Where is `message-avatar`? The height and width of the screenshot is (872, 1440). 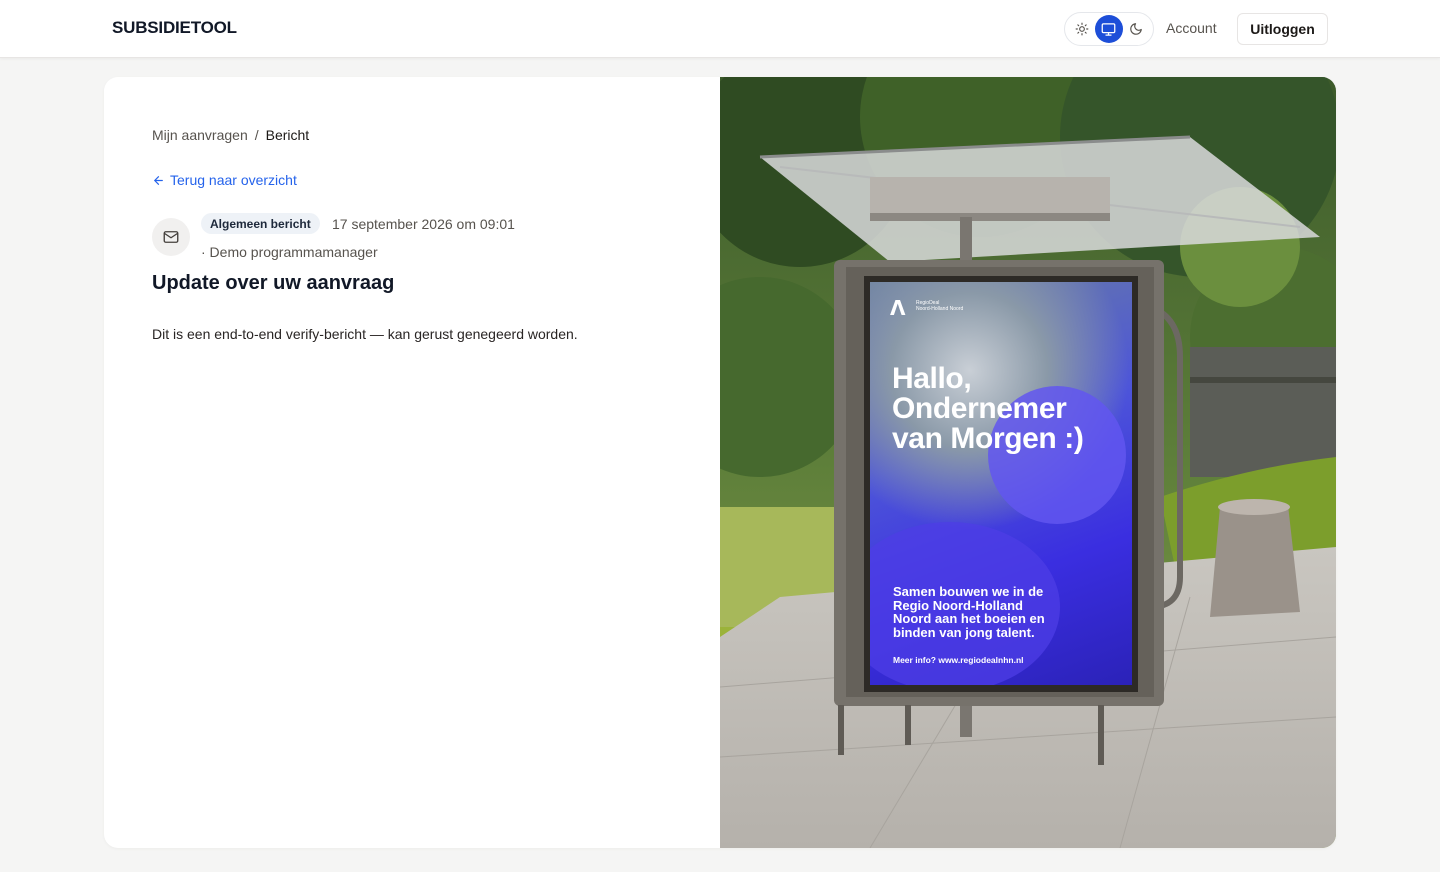
message-avatar is located at coordinates (171, 237).